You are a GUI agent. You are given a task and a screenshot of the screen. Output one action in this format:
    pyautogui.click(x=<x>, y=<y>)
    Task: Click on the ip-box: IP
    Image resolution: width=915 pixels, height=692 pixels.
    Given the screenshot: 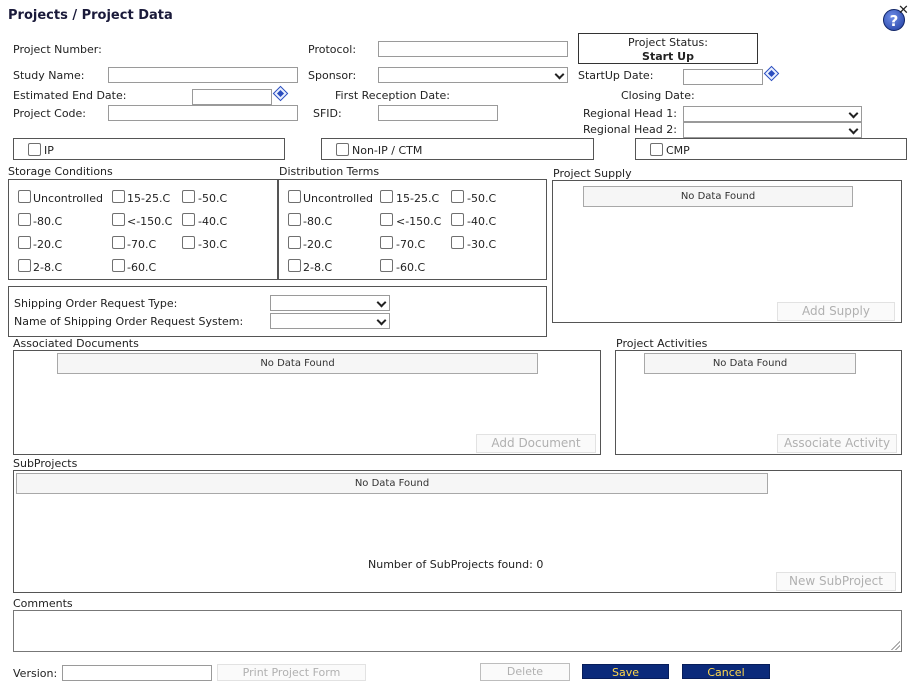 What is the action you would take?
    pyautogui.click(x=149, y=149)
    